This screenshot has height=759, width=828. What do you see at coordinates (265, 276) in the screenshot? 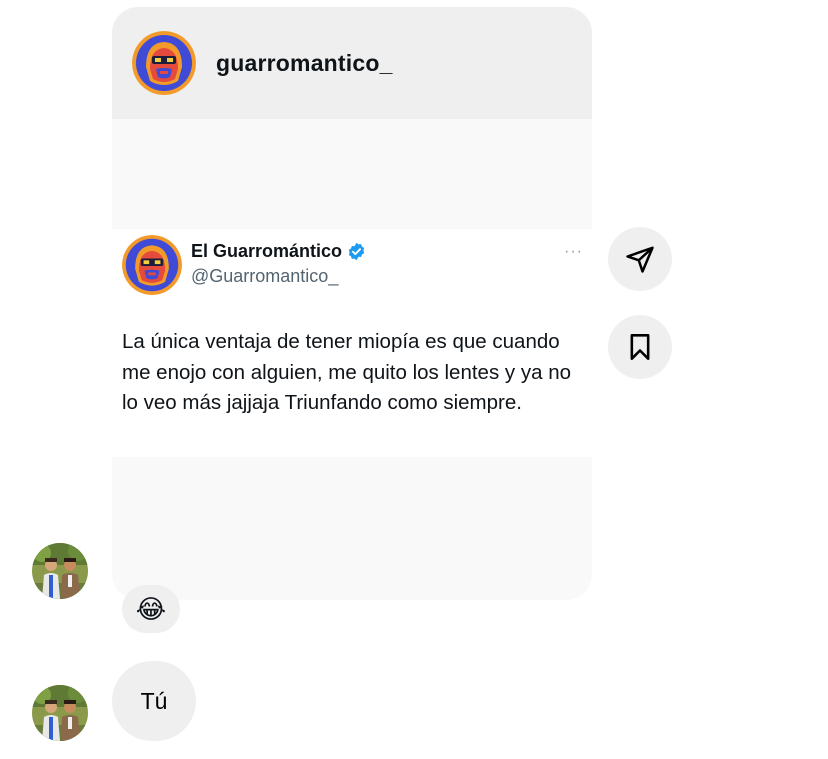
I see `tweet-handle: @Guarromantico_` at bounding box center [265, 276].